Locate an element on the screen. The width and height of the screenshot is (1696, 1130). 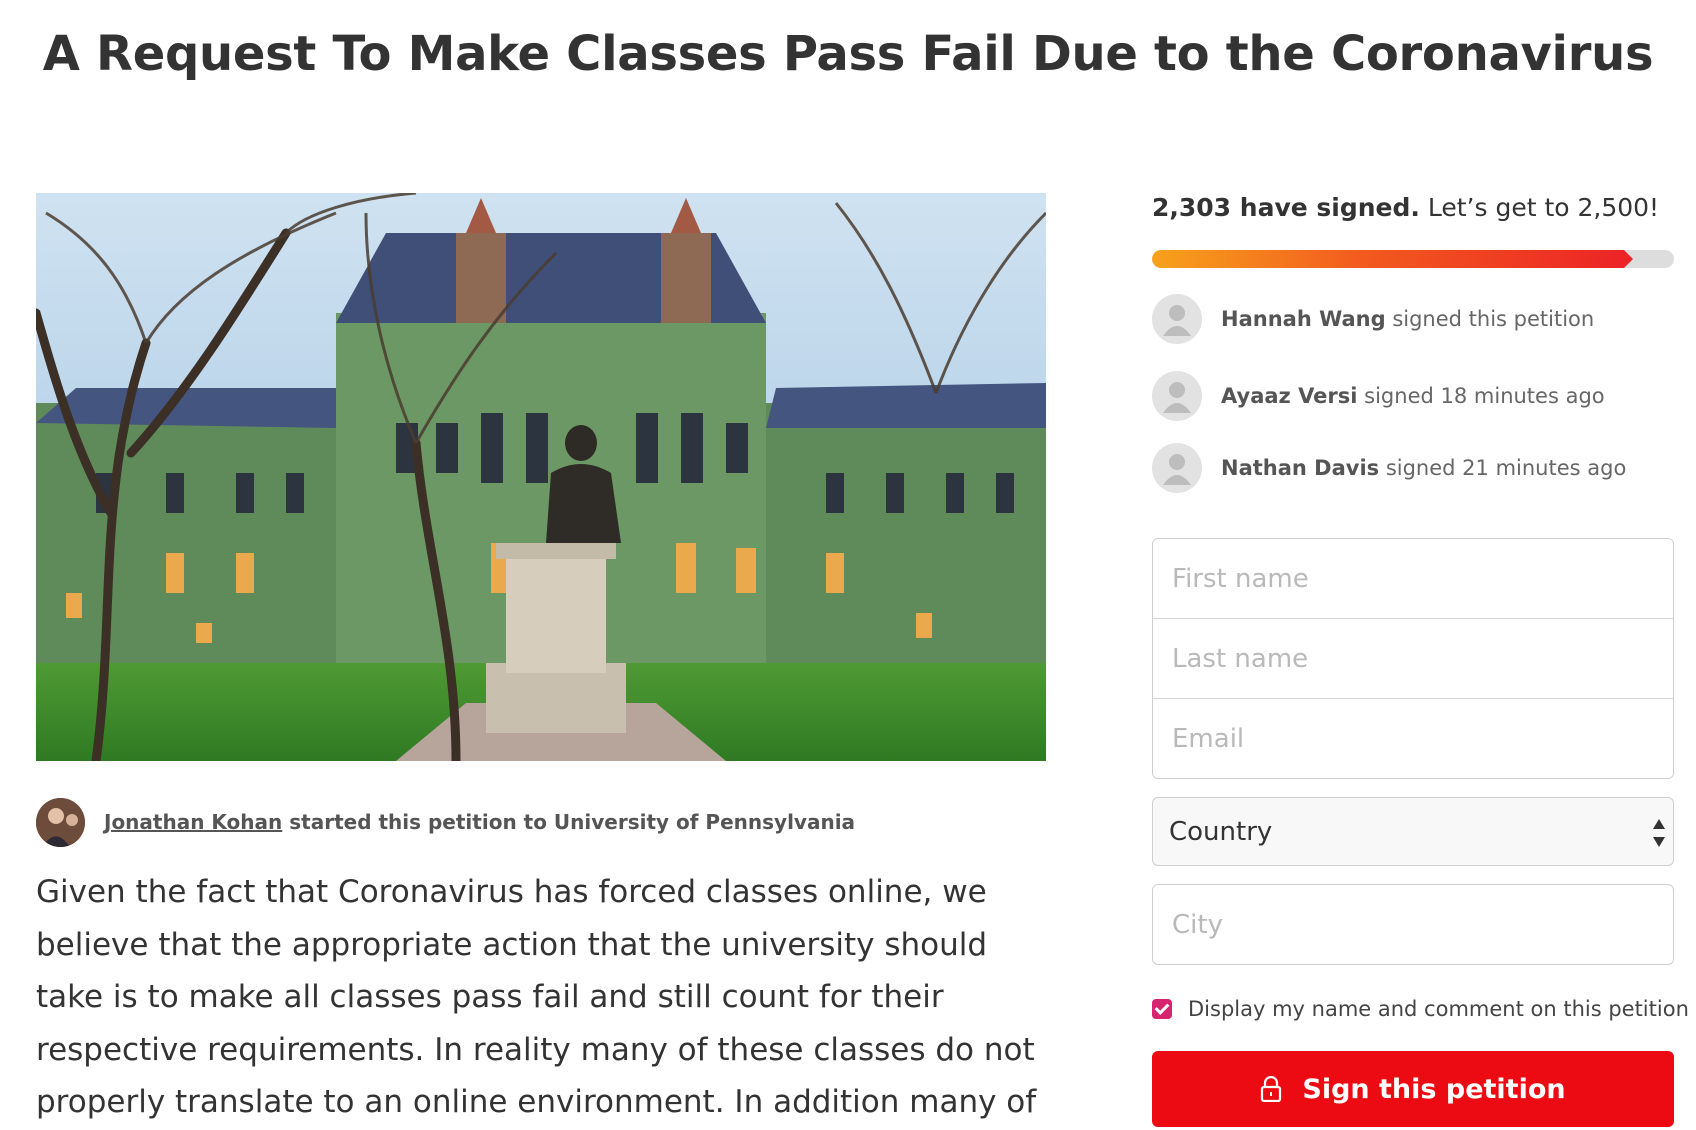
signer-name: Nathan Davis is located at coordinates (1300, 468).